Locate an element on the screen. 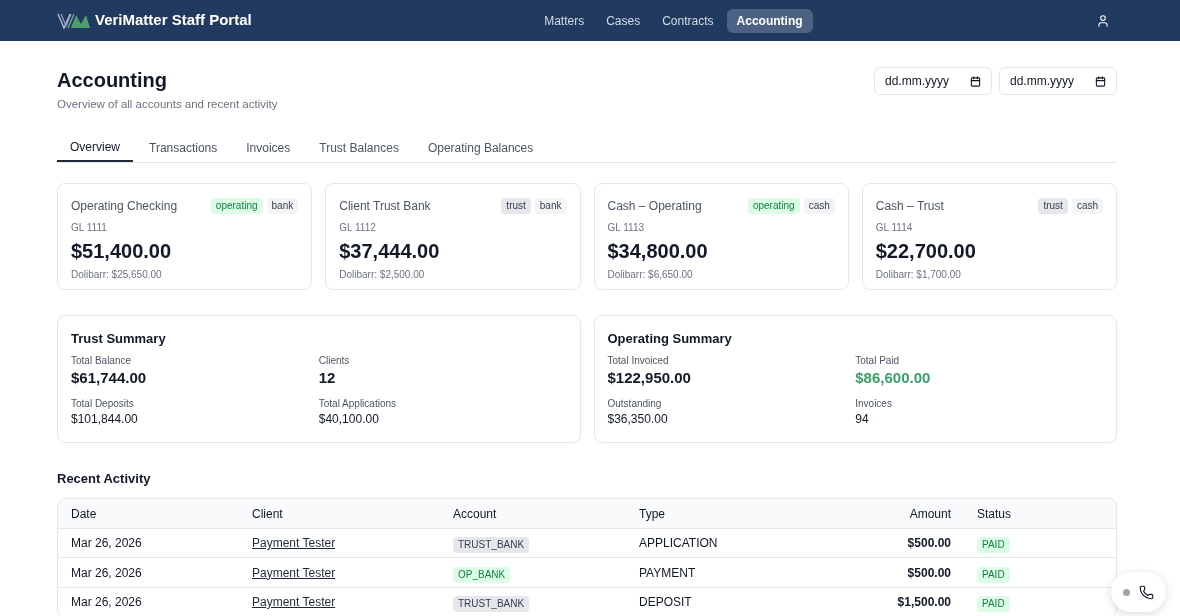 The width and height of the screenshot is (1180, 616). nav-link: Accounting is located at coordinates (769, 20).